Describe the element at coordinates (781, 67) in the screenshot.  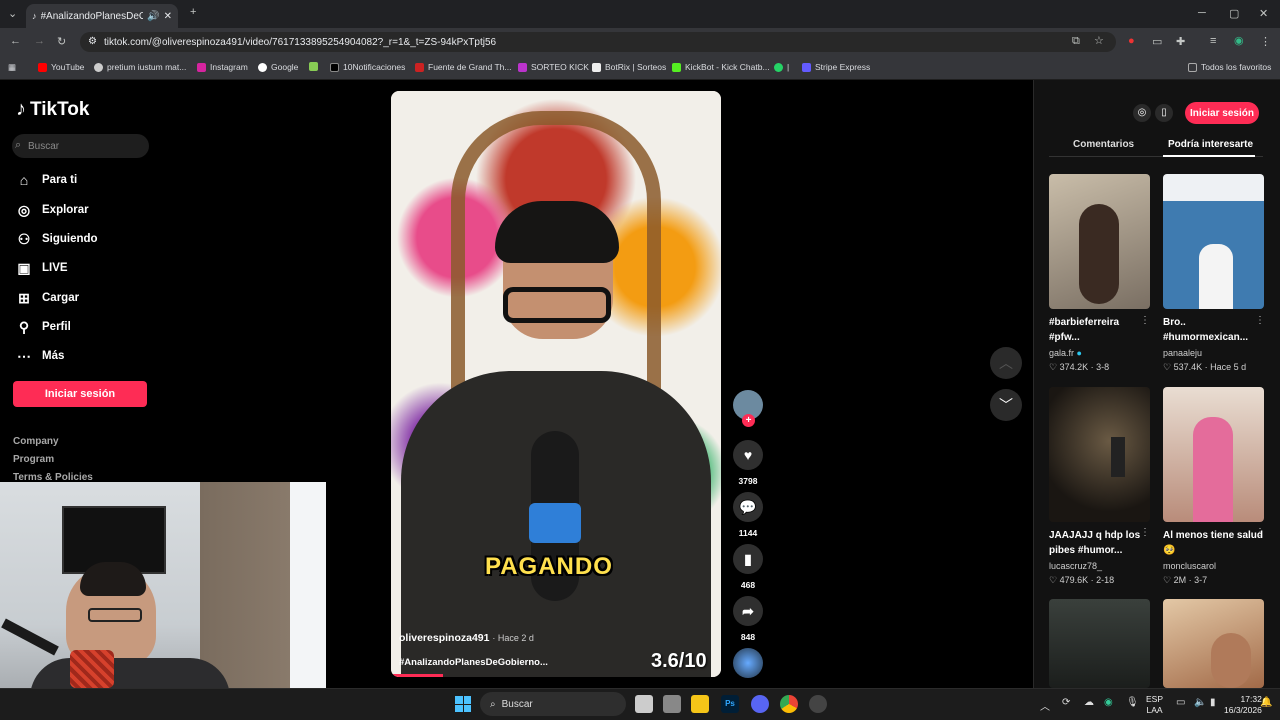
I see `bookmark-whatsapp: |` at that location.